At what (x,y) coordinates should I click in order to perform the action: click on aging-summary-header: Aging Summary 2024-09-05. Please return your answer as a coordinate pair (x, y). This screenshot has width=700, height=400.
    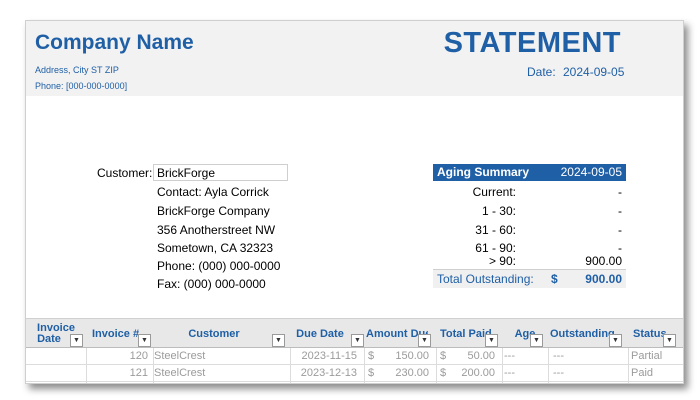
    Looking at the image, I should click on (529, 172).